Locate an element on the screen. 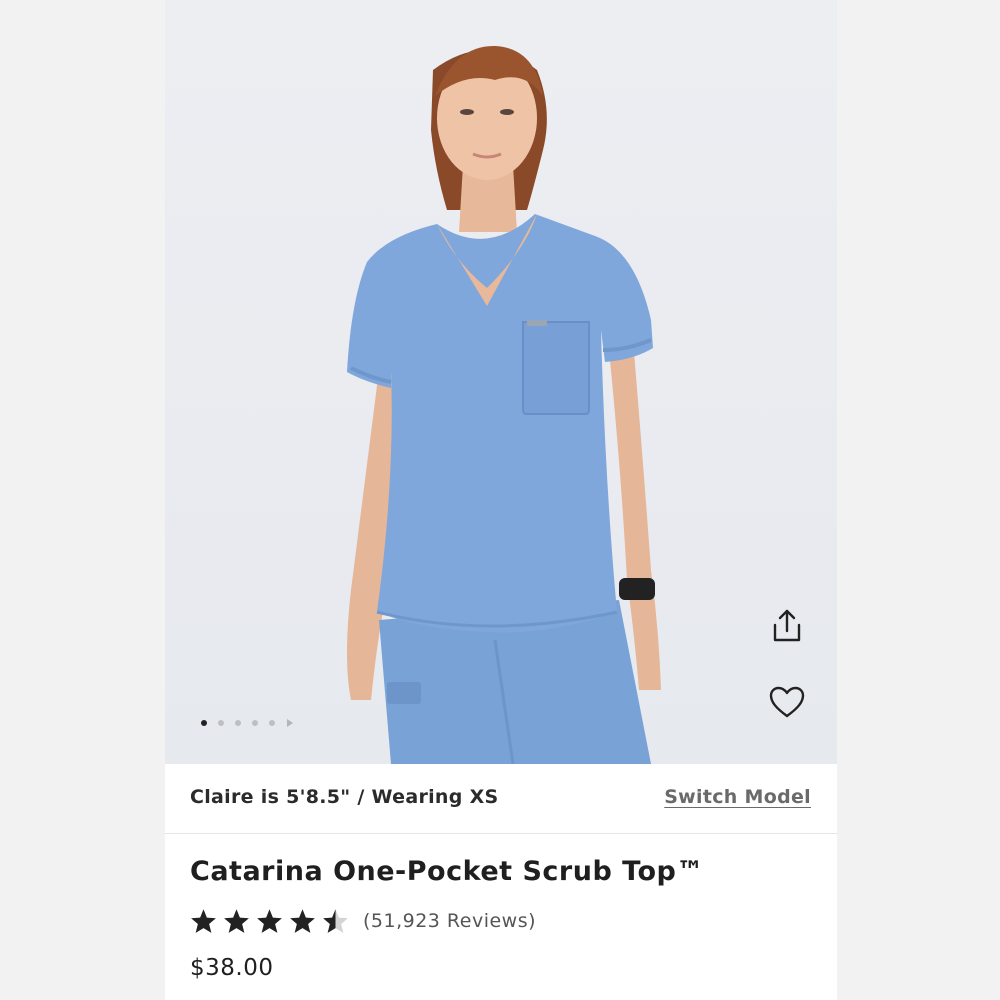  model-size-text: Claire is 5'8.5" / Wearing XS is located at coordinates (344, 797).